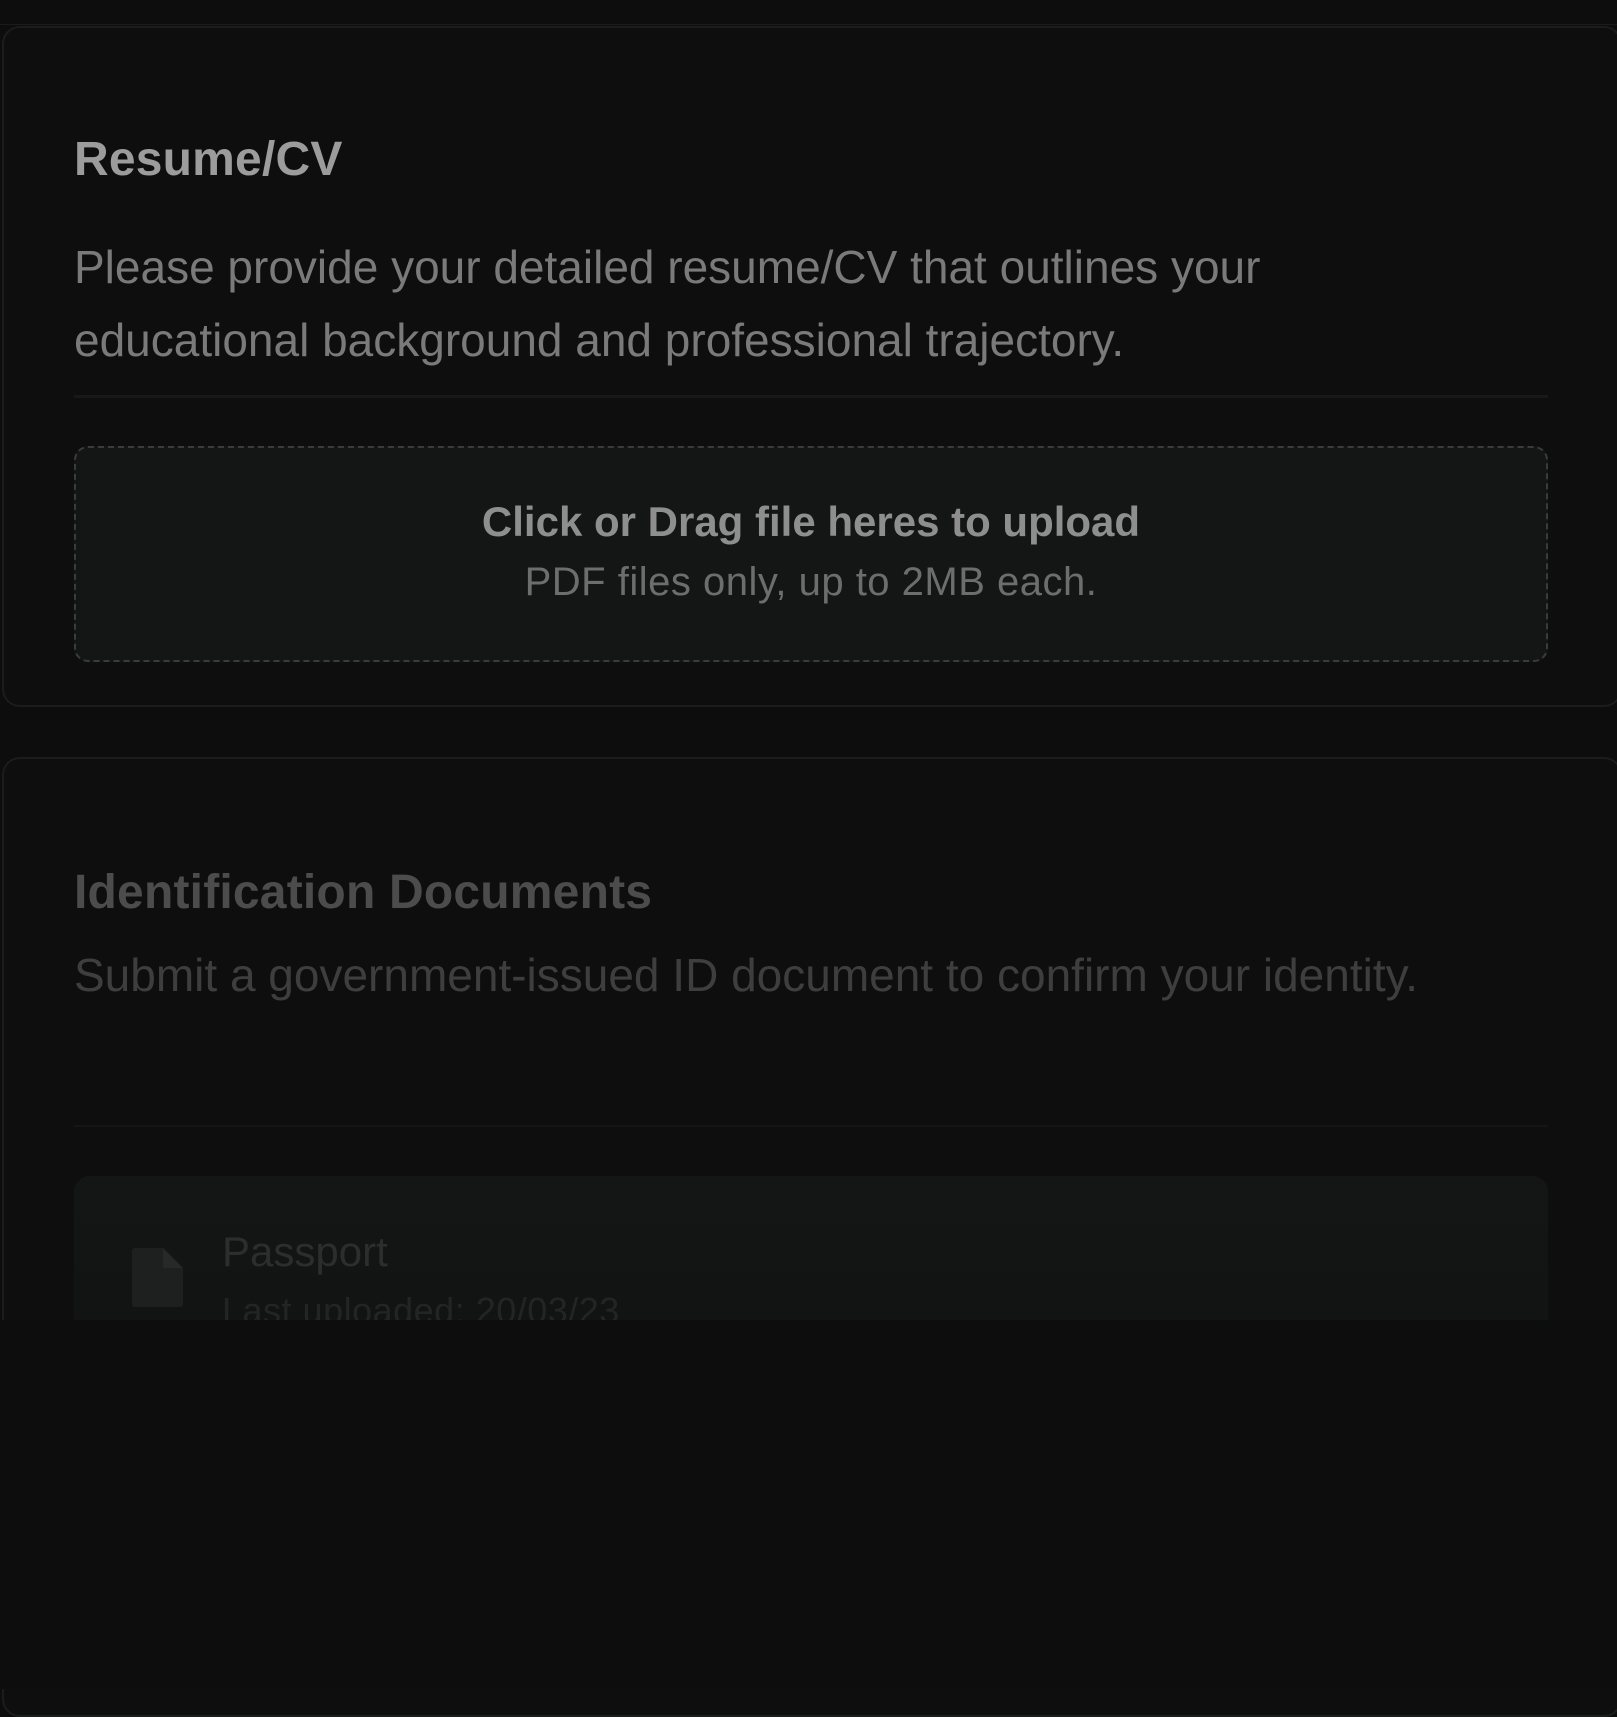 Image resolution: width=1617 pixels, height=1717 pixels. What do you see at coordinates (811, 582) in the screenshot?
I see `upload-hint: PDF files only, up to 2MB each.` at bounding box center [811, 582].